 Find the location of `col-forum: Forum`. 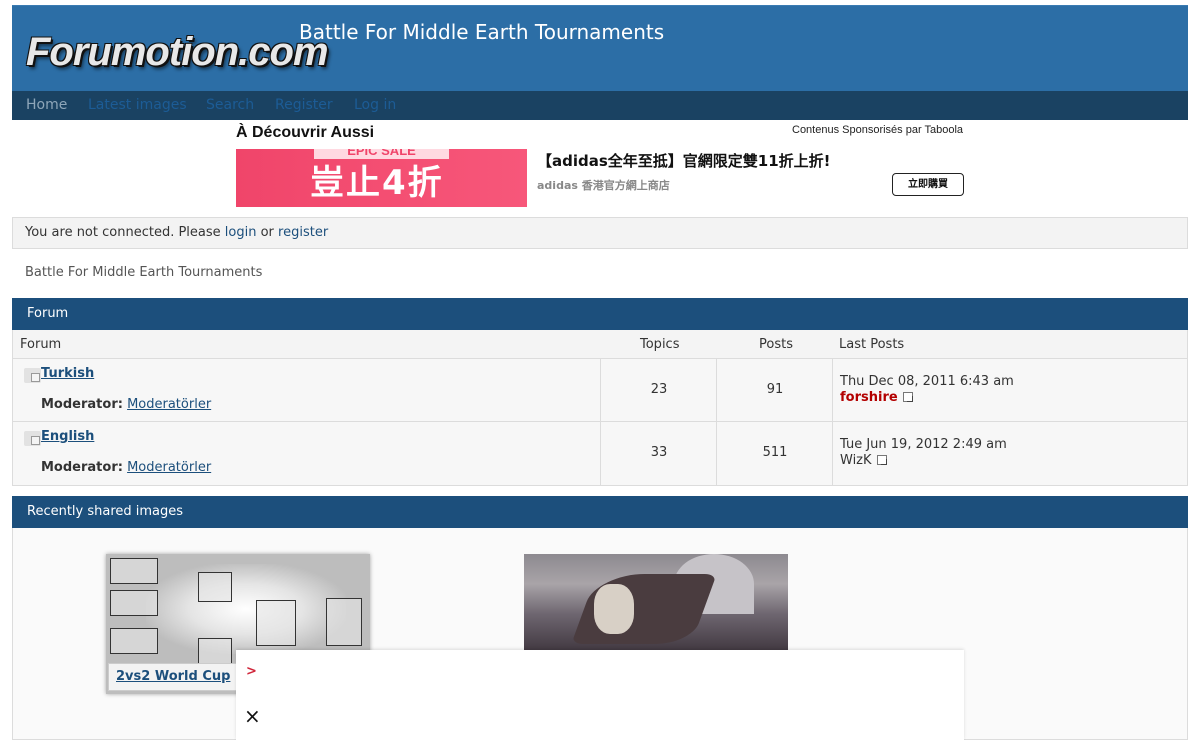

col-forum: Forum is located at coordinates (41, 344).